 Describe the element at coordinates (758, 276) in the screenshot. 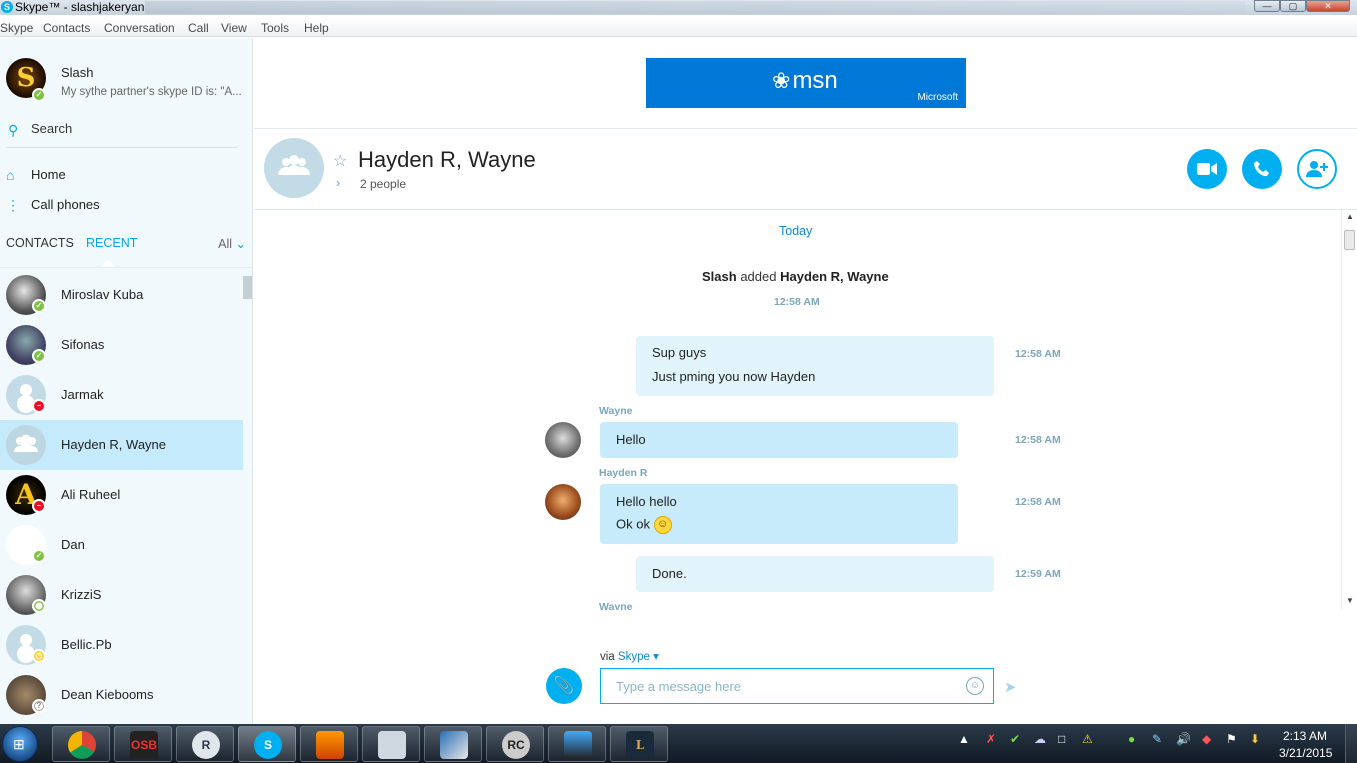

I see `system-verb: added` at that location.